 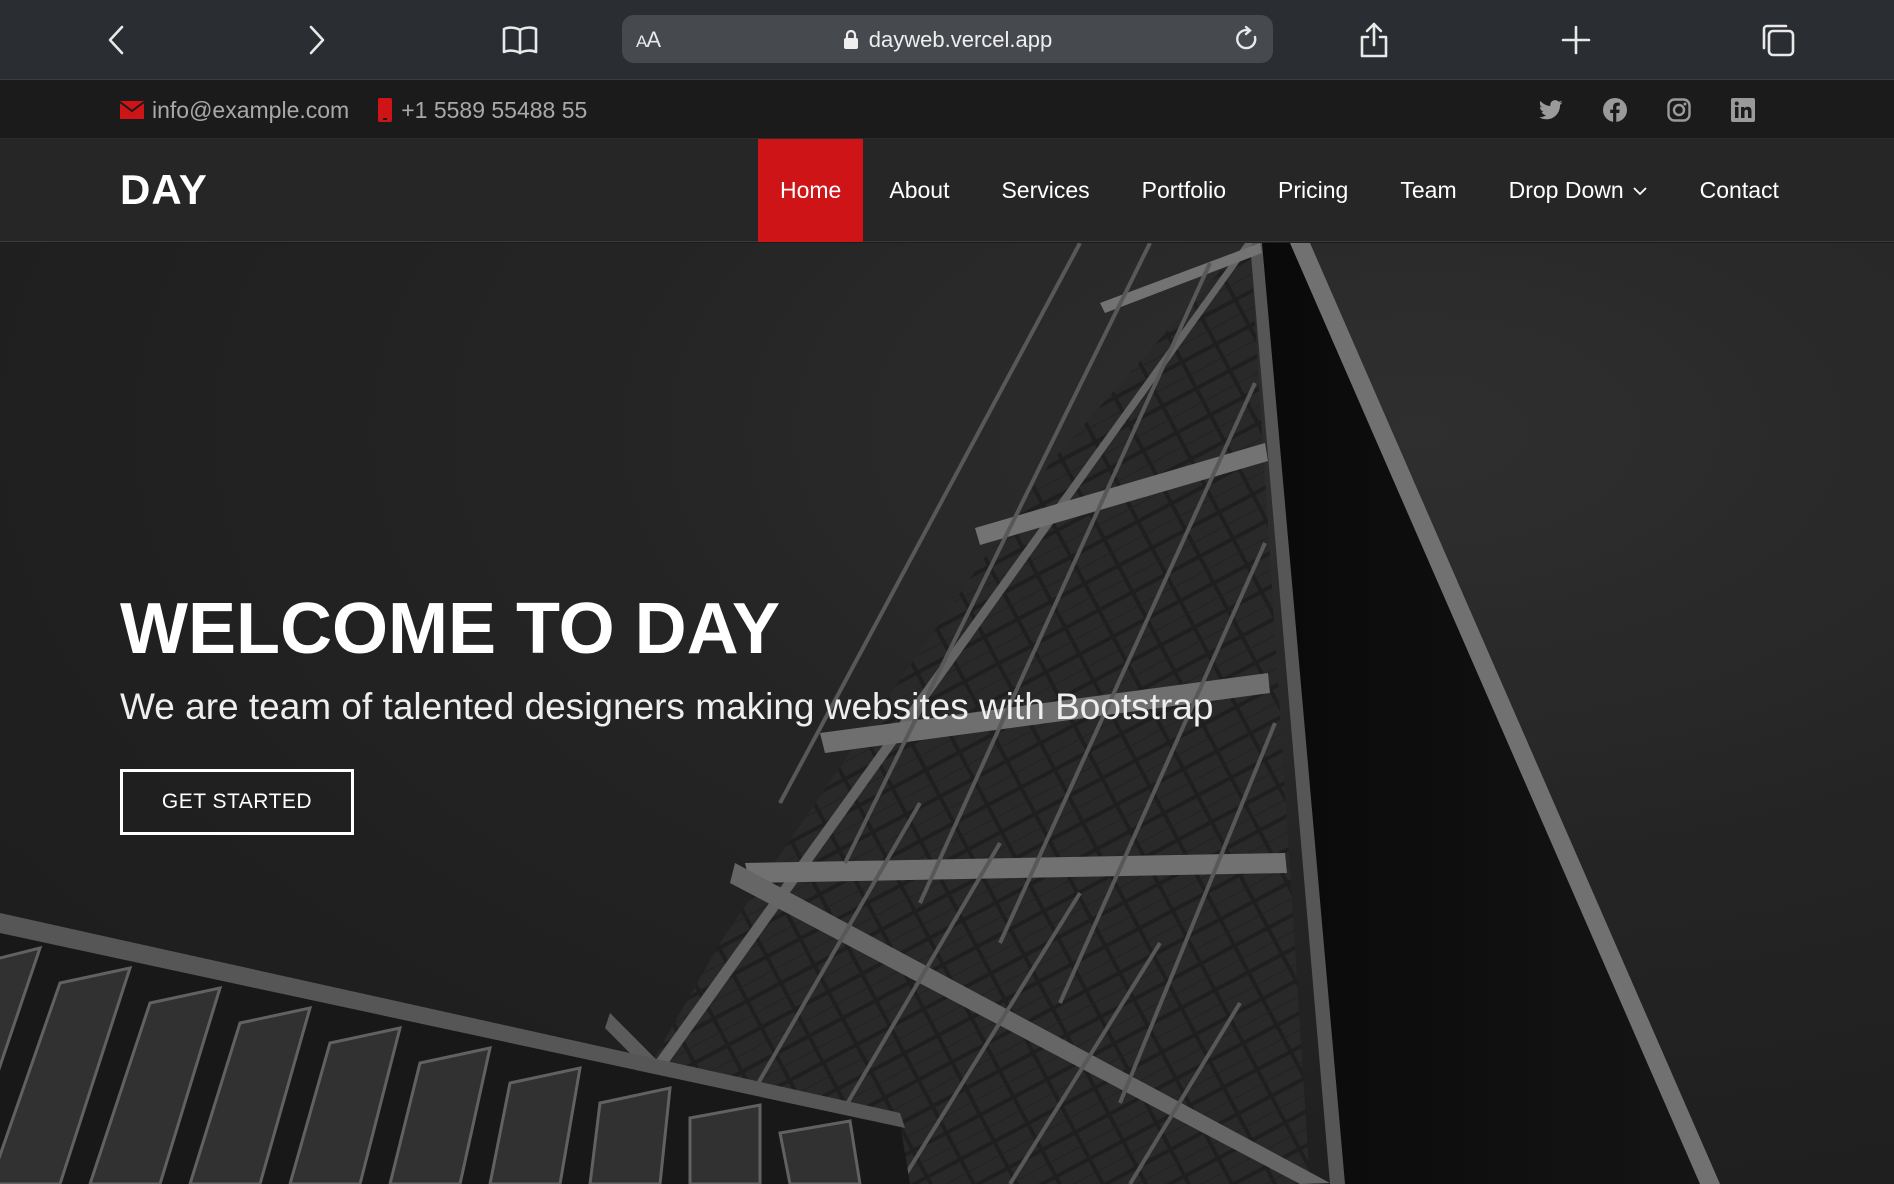 What do you see at coordinates (1428, 190) in the screenshot?
I see `nav-item-team: Team` at bounding box center [1428, 190].